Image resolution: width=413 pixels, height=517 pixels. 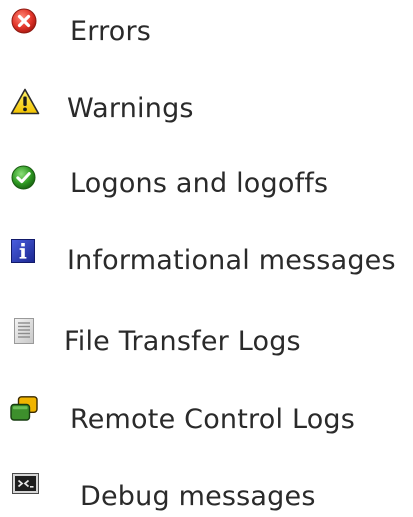 What do you see at coordinates (130, 108) in the screenshot?
I see `legend-label-warnings: Warnings` at bounding box center [130, 108].